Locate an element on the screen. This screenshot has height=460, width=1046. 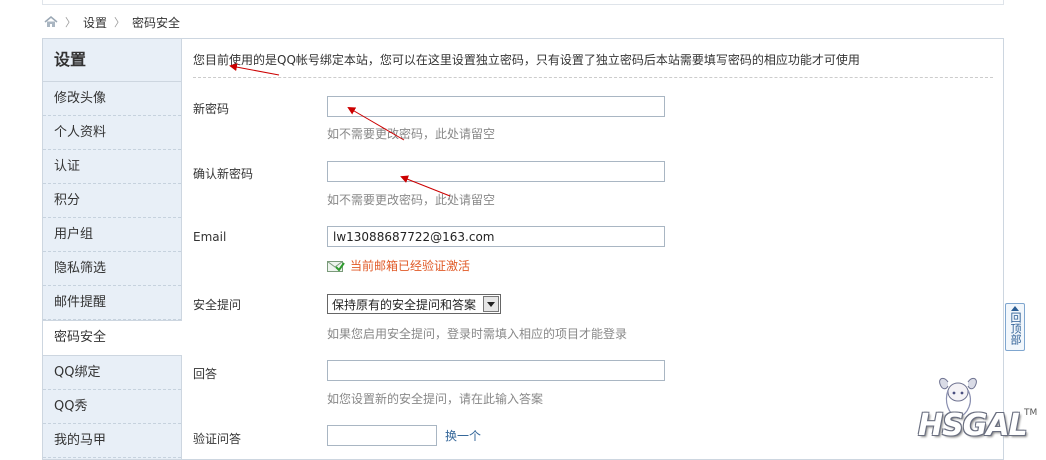
verified-mail-icon is located at coordinates (336, 266).